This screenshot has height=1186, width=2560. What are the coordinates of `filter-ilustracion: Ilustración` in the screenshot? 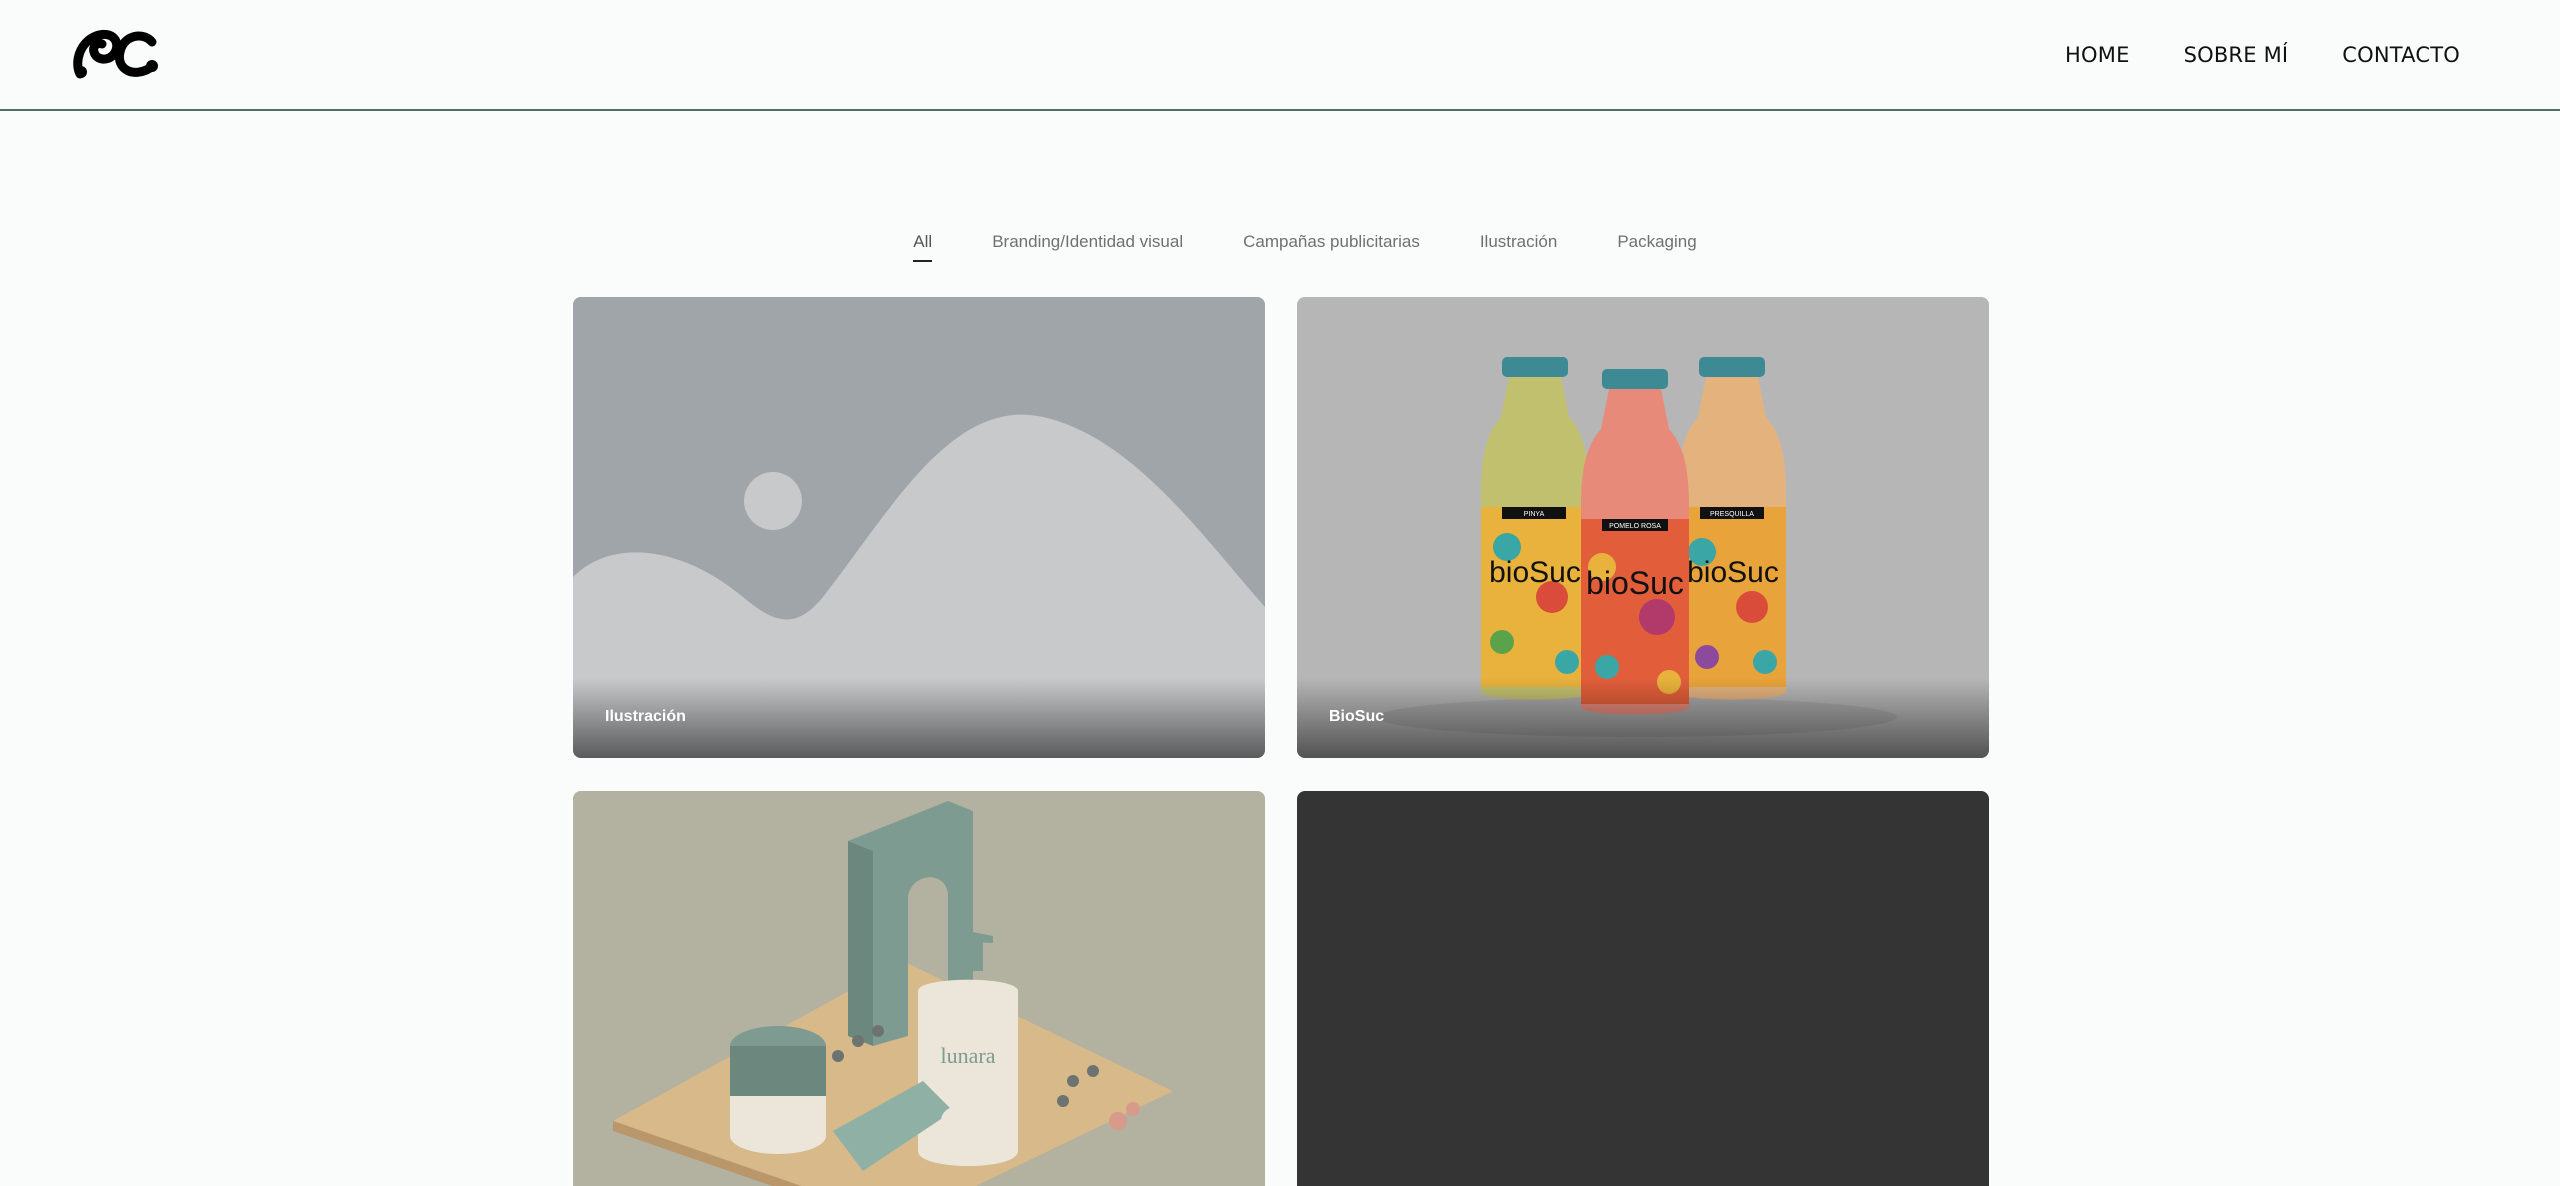 It's located at (1518, 247).